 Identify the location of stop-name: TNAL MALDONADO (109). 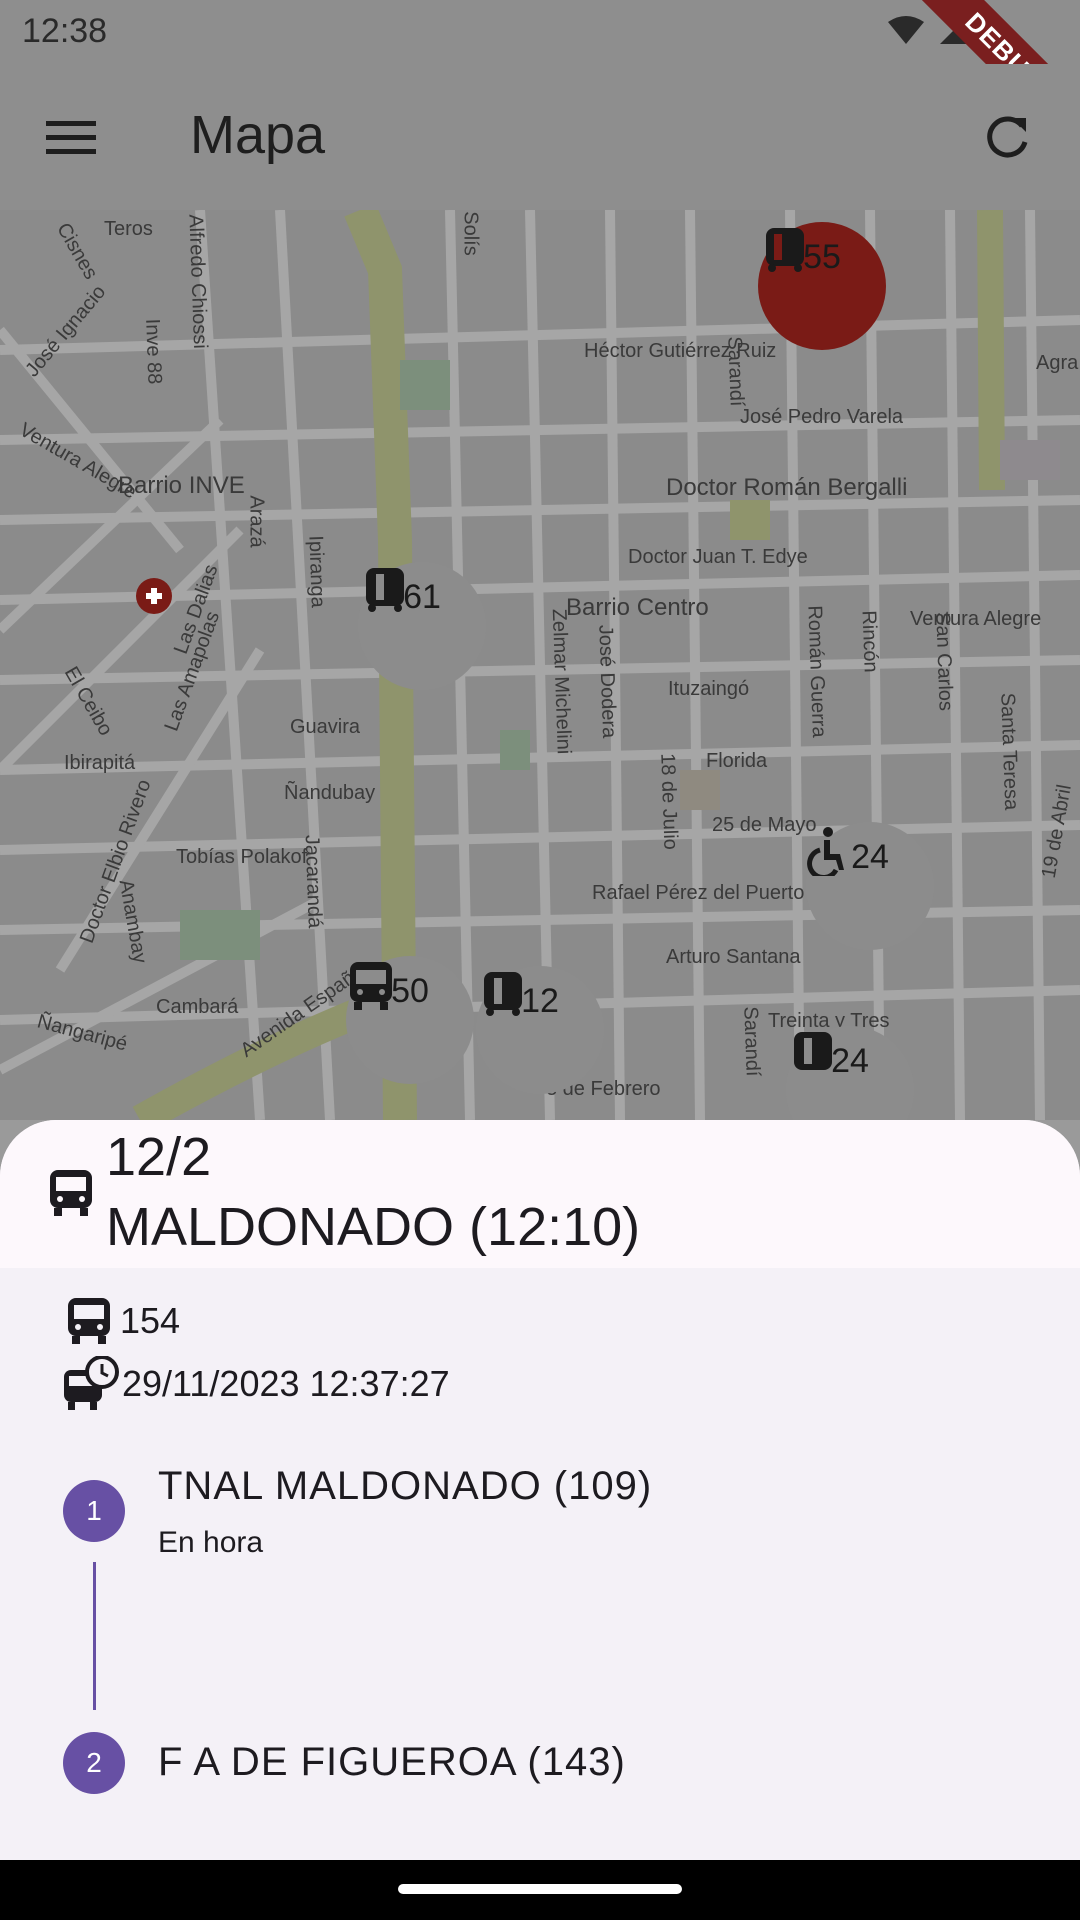
(405, 1486).